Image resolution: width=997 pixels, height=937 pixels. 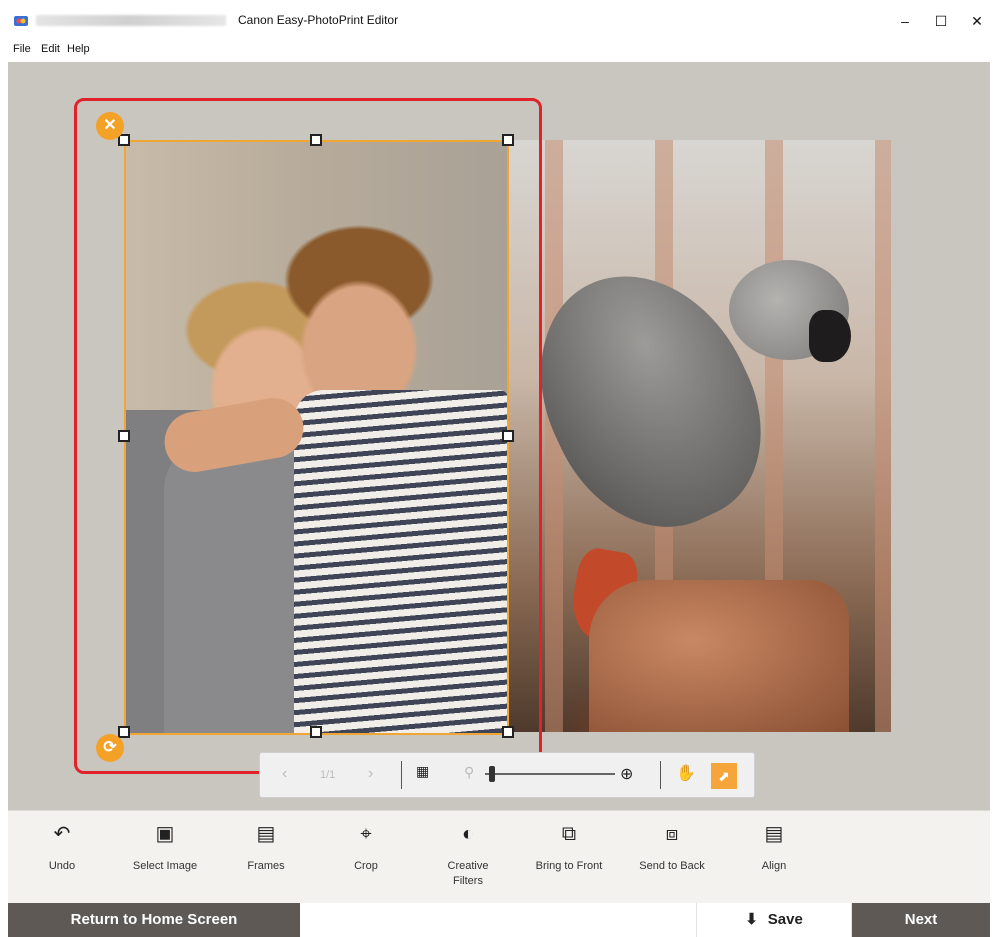 What do you see at coordinates (672, 857) in the screenshot?
I see `send-to-back-button: ⧈ Send to Back` at bounding box center [672, 857].